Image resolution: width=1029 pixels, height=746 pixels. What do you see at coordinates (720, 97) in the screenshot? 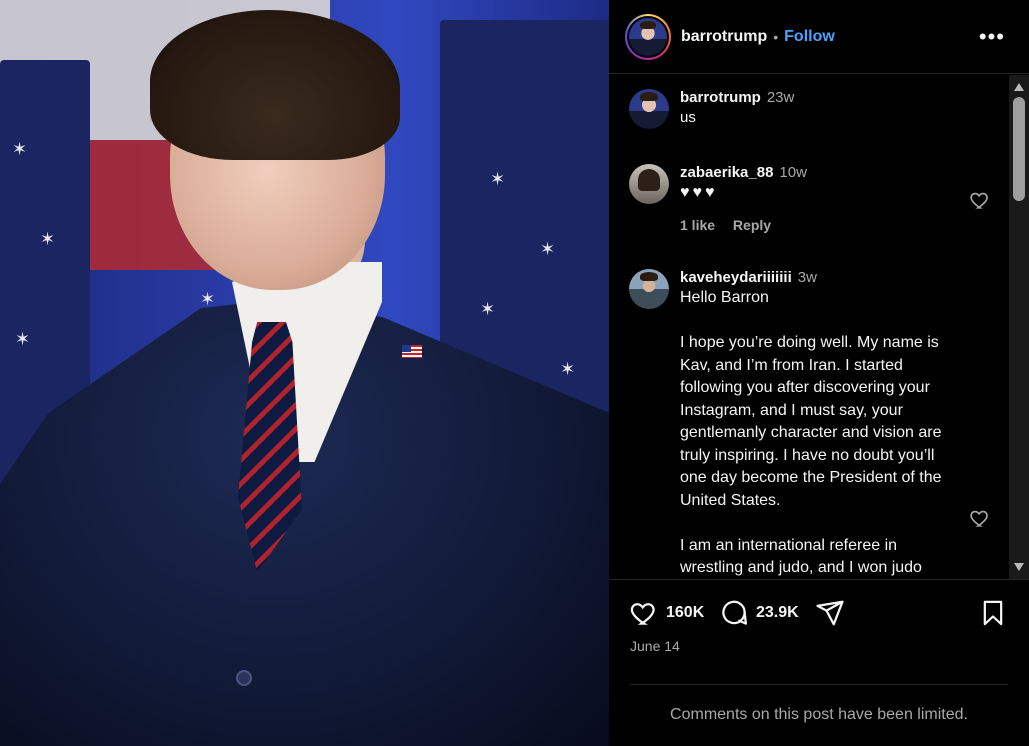
I see `caption-username: barrotrump` at bounding box center [720, 97].